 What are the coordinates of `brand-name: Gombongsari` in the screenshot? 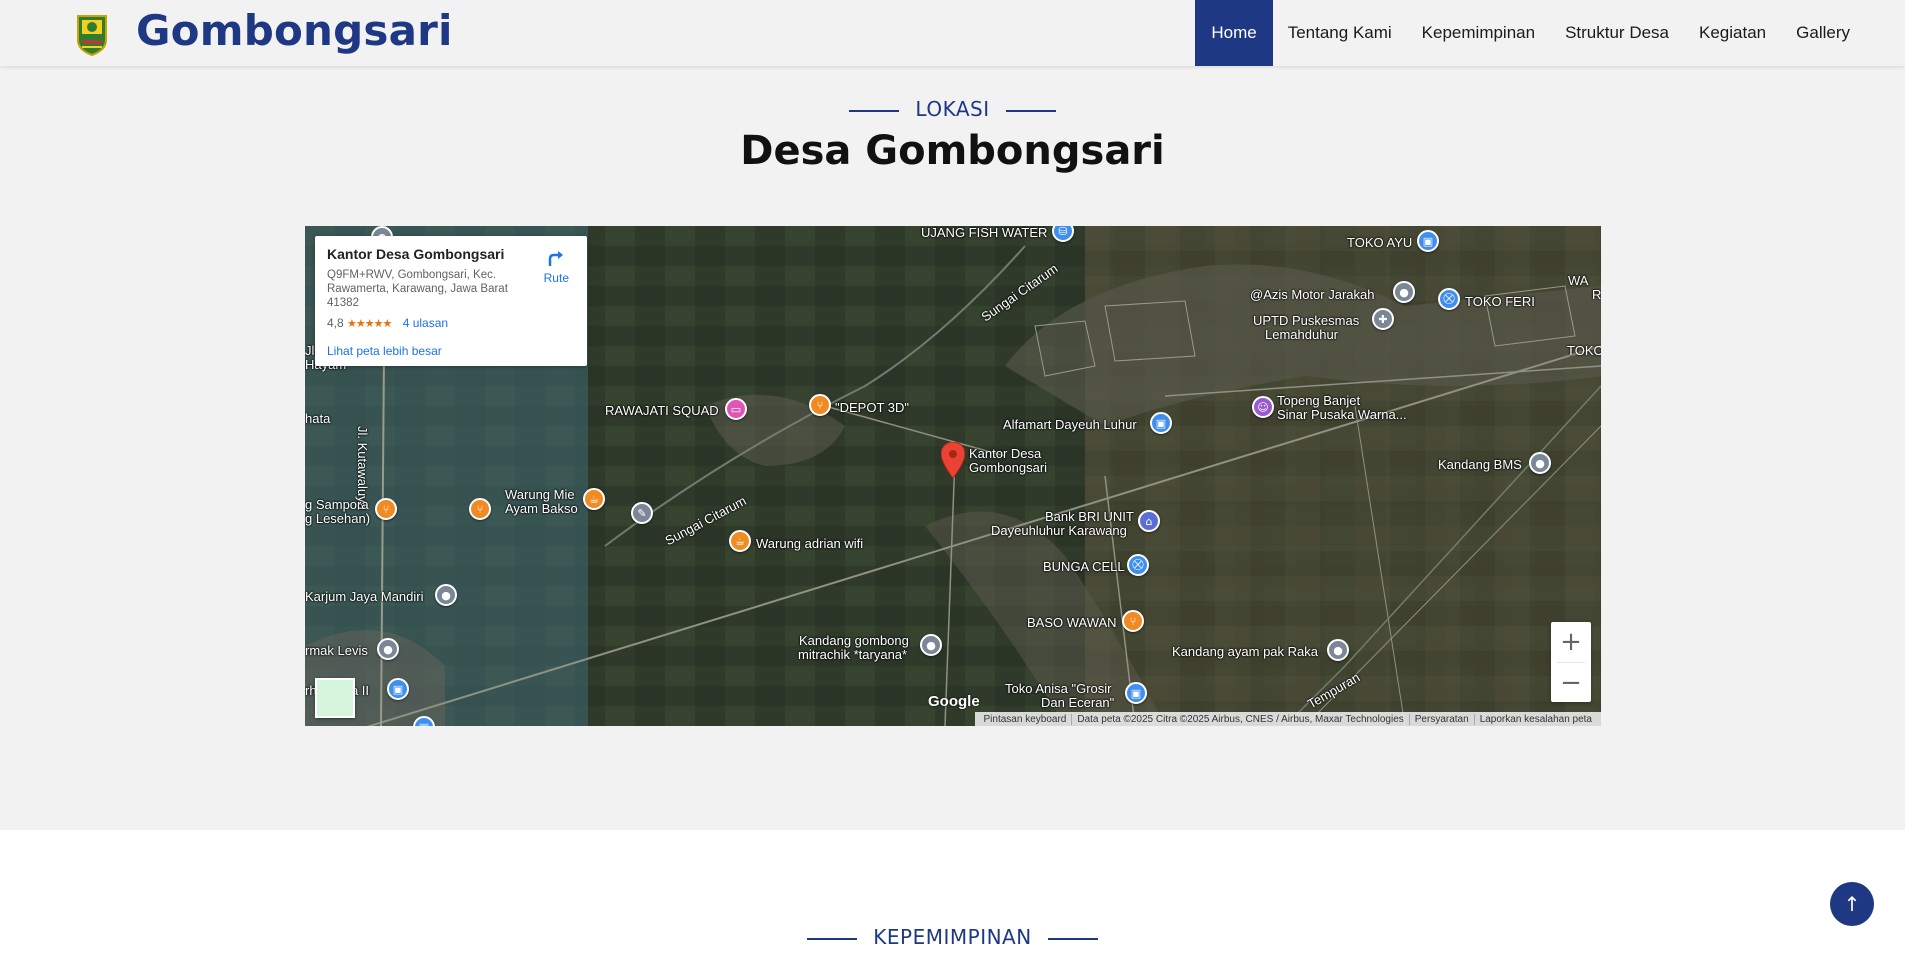 It's located at (294, 30).